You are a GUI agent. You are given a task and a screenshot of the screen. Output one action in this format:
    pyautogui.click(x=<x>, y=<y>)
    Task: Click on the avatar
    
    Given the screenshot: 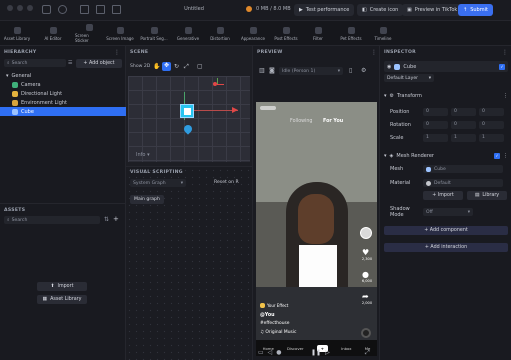 What is the action you would take?
    pyautogui.click(x=366, y=233)
    